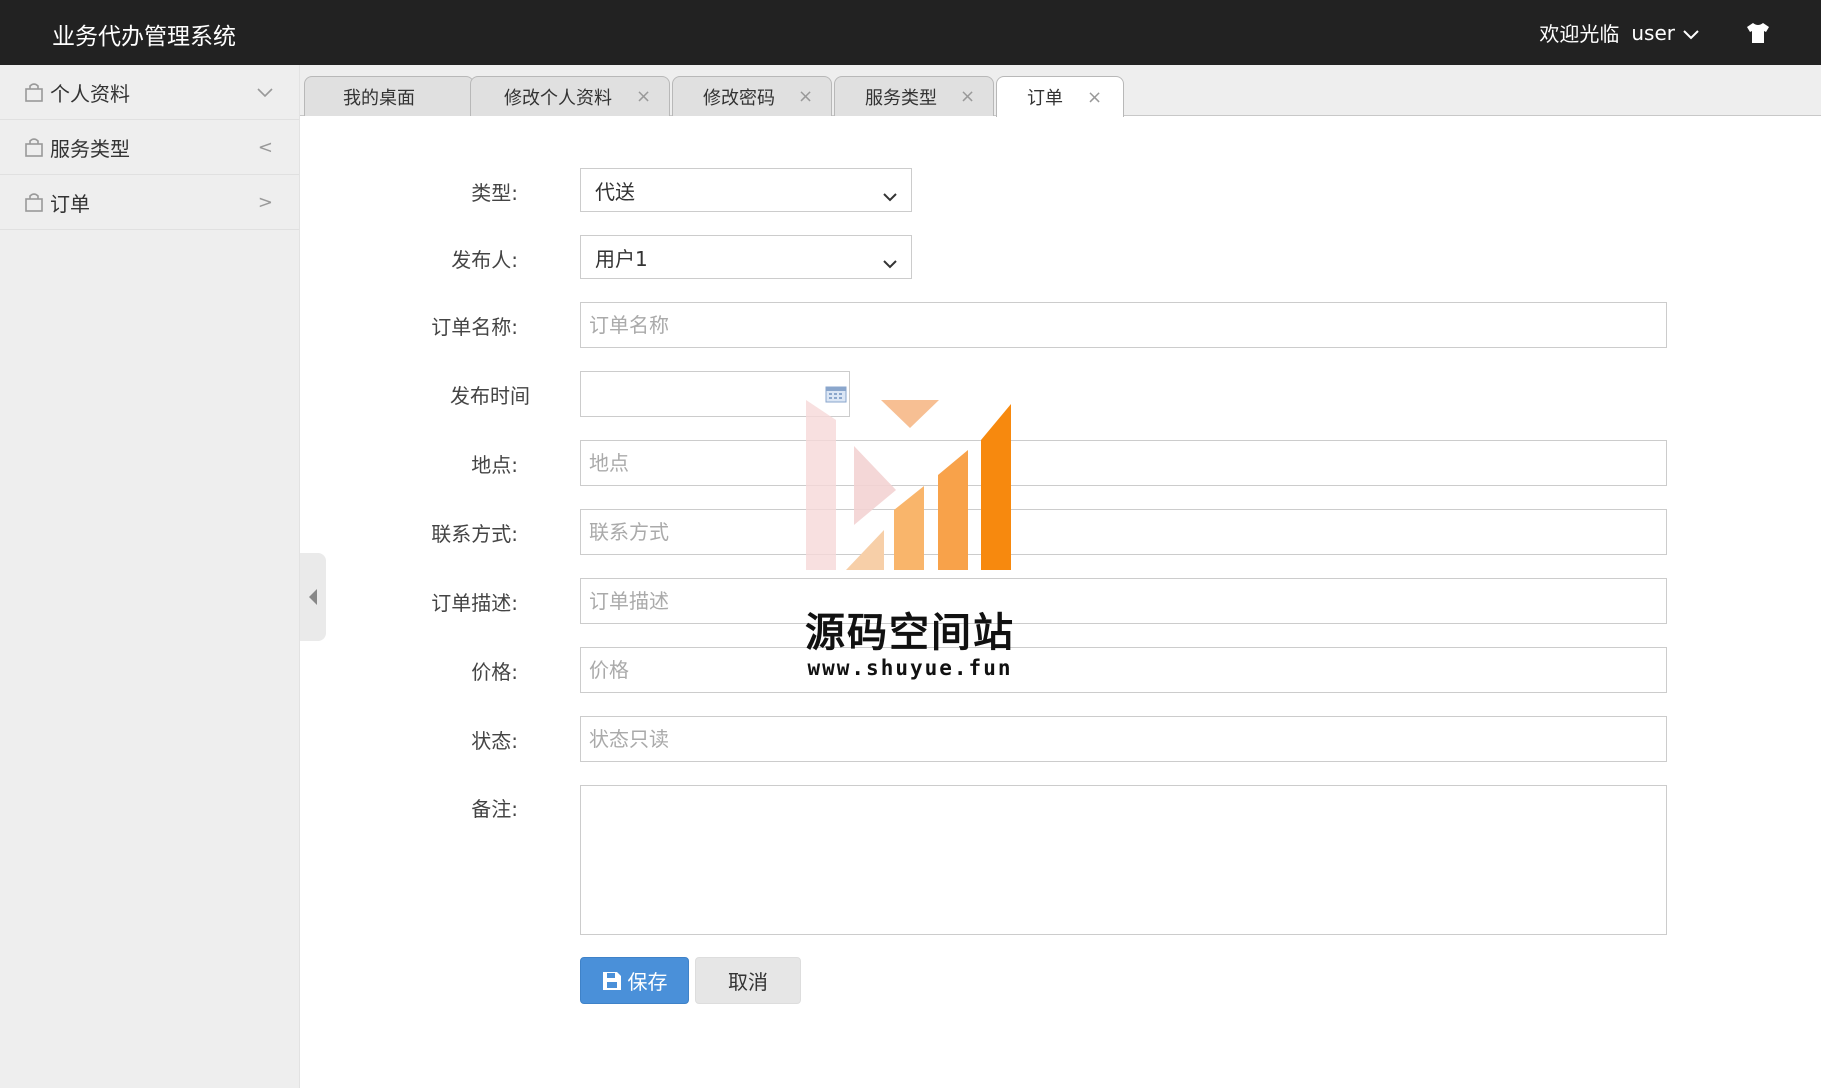 The height and width of the screenshot is (1088, 1821). I want to click on tab-change-password: 修改密码 ×, so click(752, 96).